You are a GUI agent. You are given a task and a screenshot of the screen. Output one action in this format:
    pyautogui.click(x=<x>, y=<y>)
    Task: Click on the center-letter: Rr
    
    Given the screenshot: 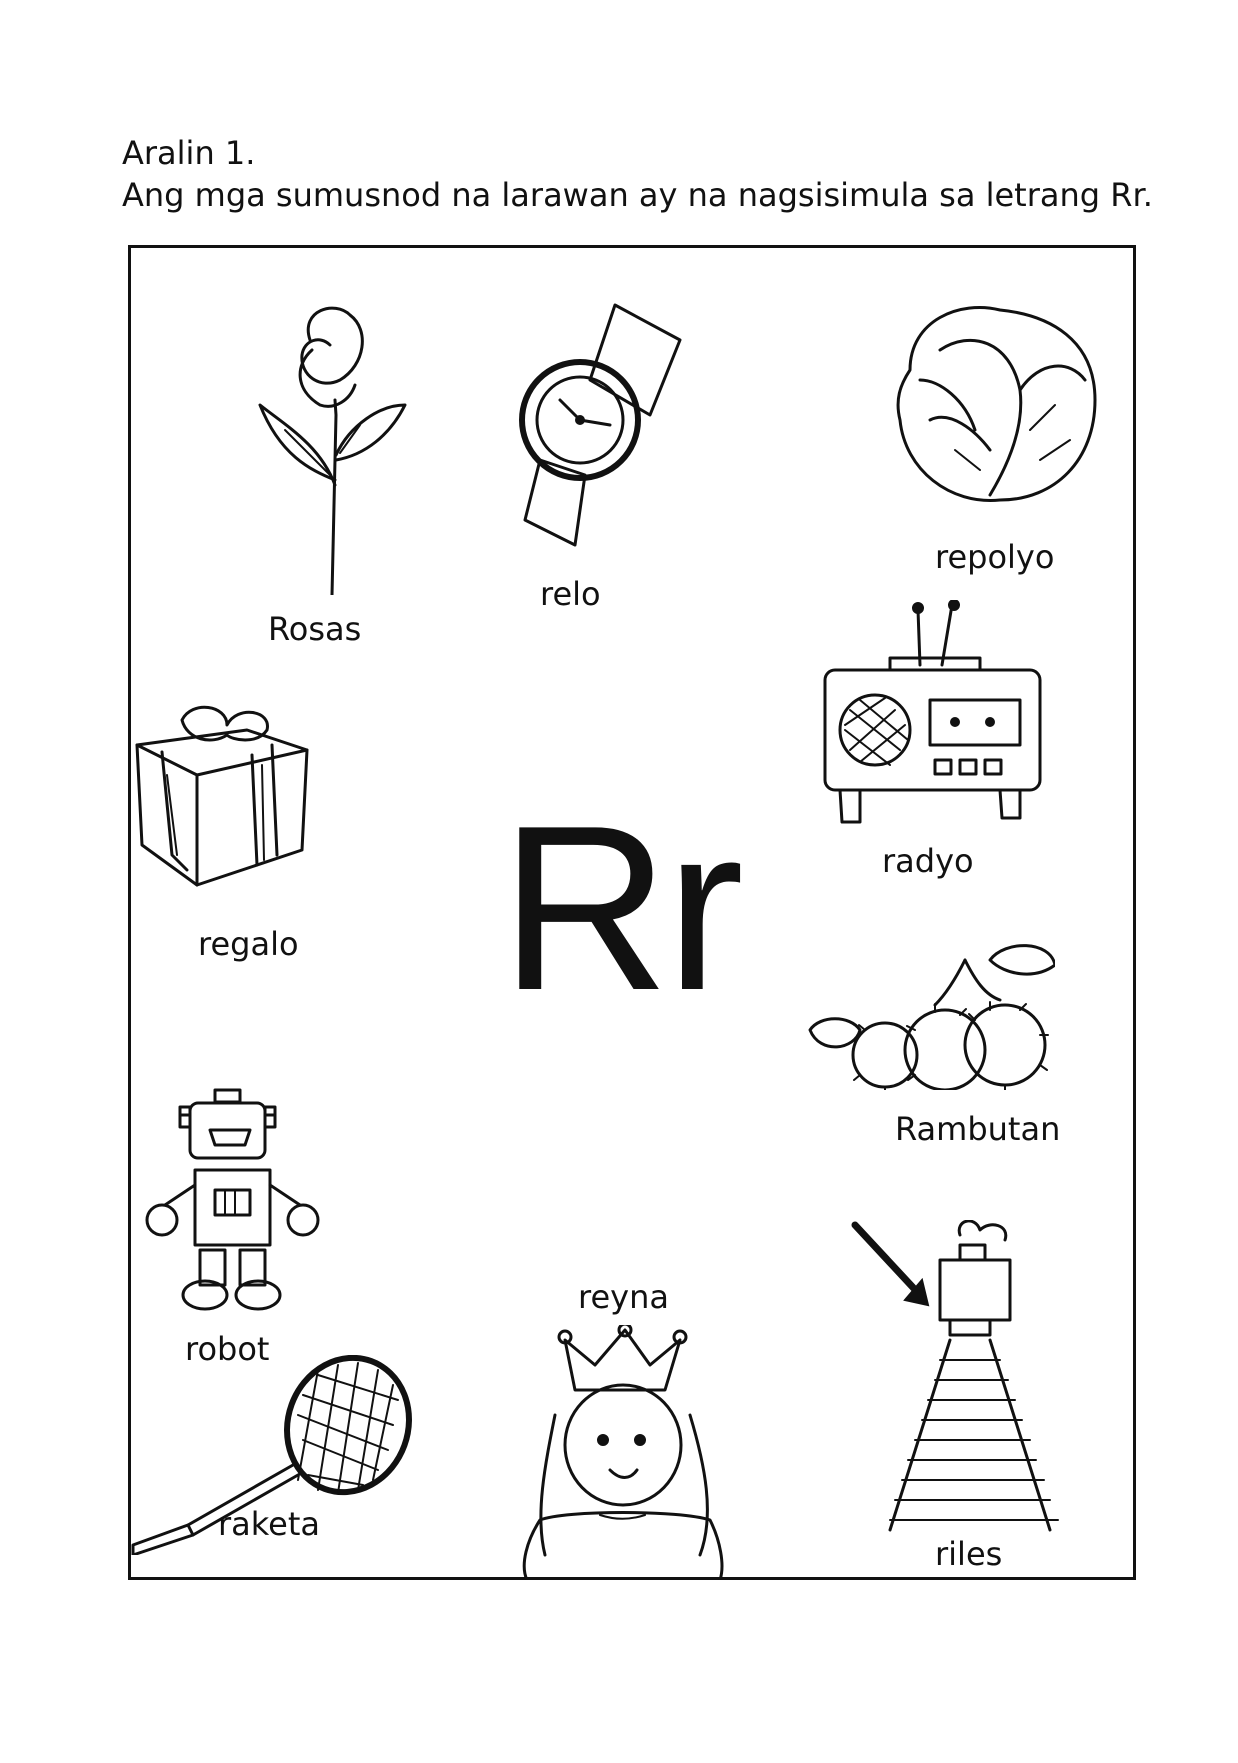 What is the action you would take?
    pyautogui.click(x=622, y=907)
    